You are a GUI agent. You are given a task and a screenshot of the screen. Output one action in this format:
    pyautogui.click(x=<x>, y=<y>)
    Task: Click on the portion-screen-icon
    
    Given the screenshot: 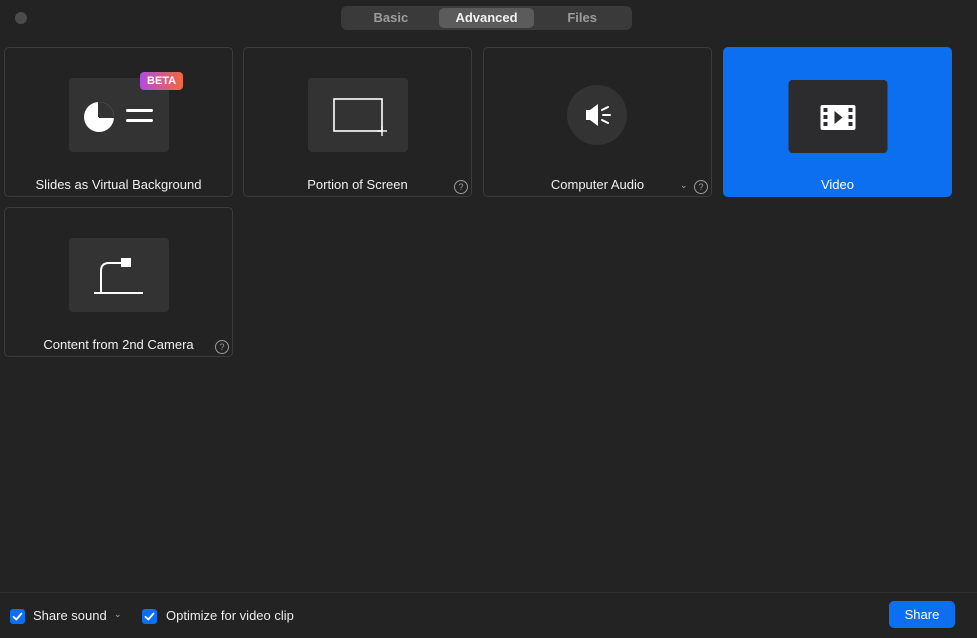 What is the action you would take?
    pyautogui.click(x=357, y=115)
    